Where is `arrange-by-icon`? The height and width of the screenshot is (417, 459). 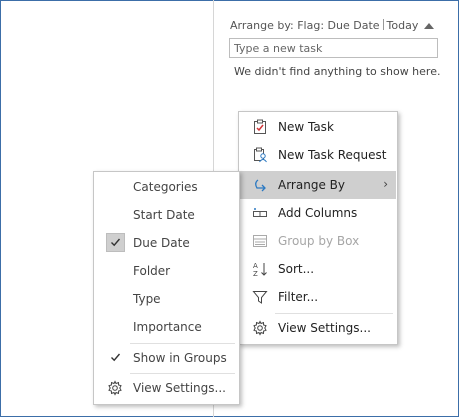 arrange-by-icon is located at coordinates (260, 185).